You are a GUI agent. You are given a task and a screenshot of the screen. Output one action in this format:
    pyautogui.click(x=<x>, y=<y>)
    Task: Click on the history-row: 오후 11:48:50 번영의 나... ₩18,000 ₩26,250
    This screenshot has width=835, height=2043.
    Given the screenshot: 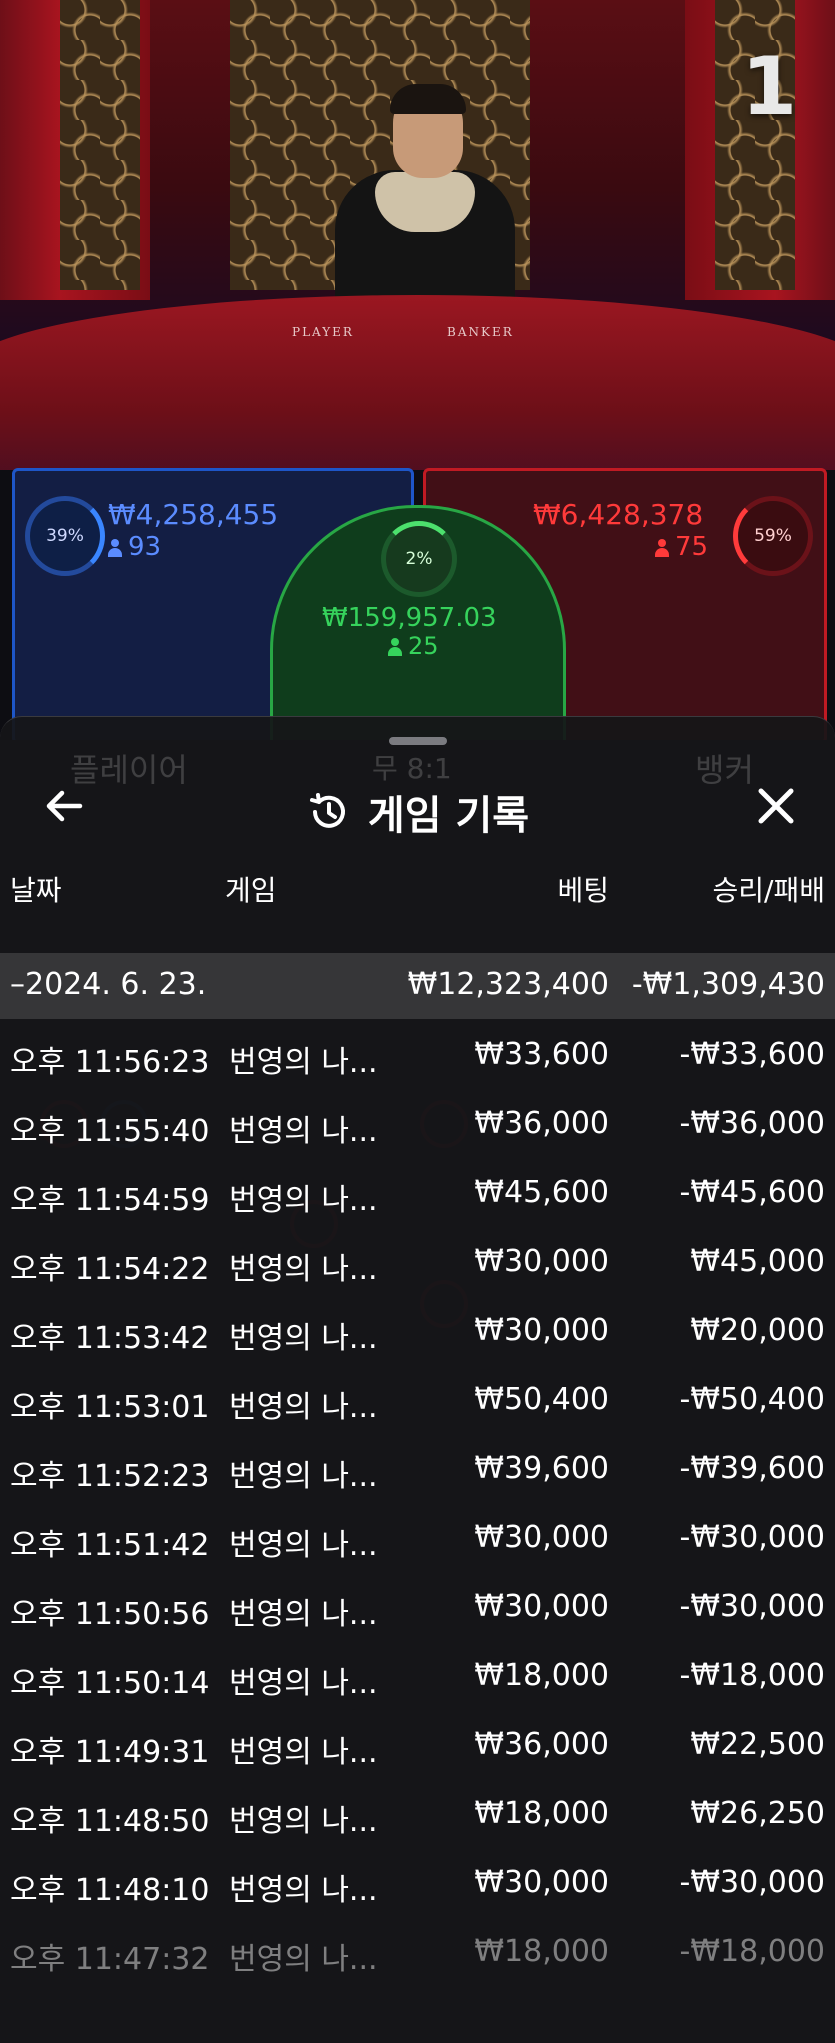 What is the action you would take?
    pyautogui.click(x=417, y=1816)
    